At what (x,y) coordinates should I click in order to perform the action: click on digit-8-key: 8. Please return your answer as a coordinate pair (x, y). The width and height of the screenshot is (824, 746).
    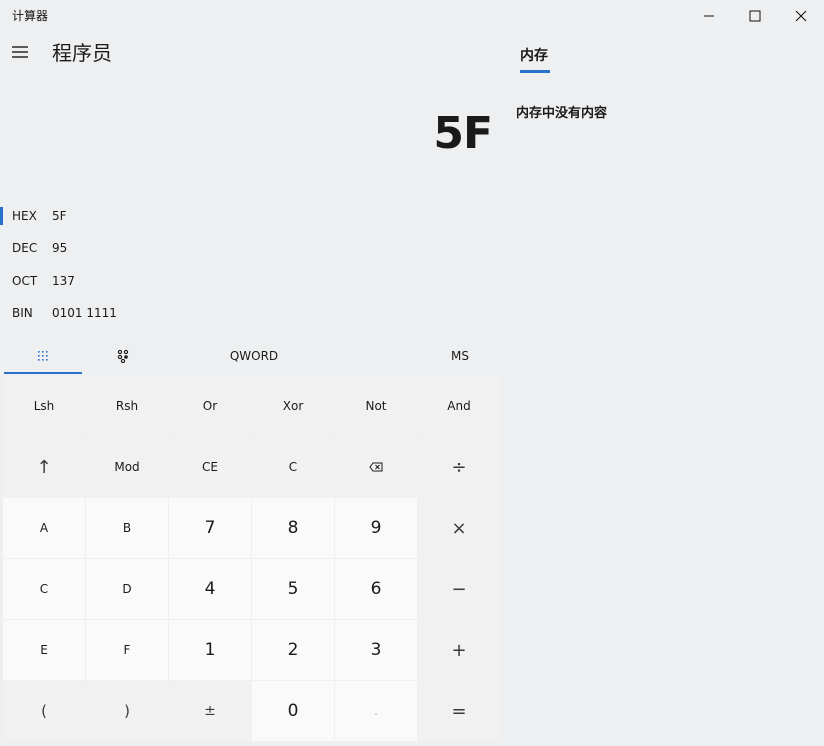
    Looking at the image, I should click on (293, 528).